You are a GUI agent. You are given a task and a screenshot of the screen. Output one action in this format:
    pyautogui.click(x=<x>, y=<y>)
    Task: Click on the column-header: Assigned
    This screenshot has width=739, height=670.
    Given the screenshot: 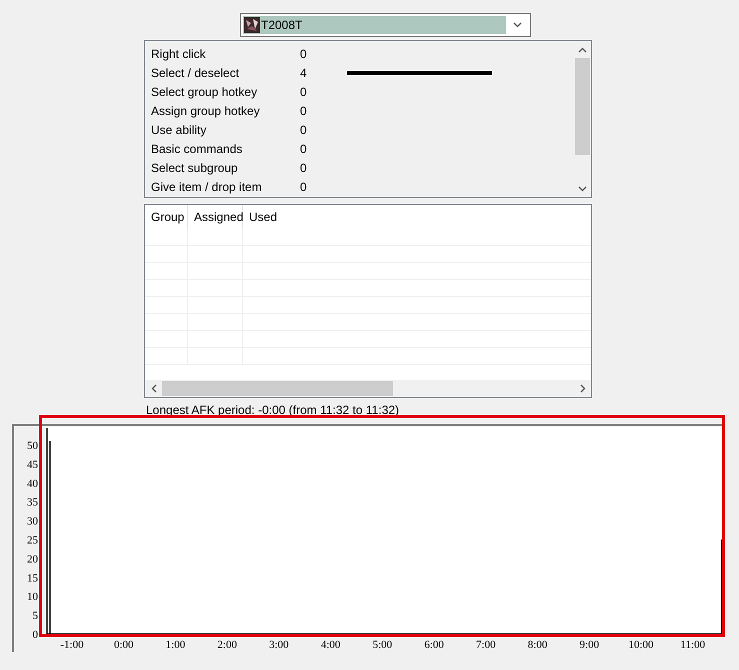 What is the action you would take?
    pyautogui.click(x=215, y=217)
    